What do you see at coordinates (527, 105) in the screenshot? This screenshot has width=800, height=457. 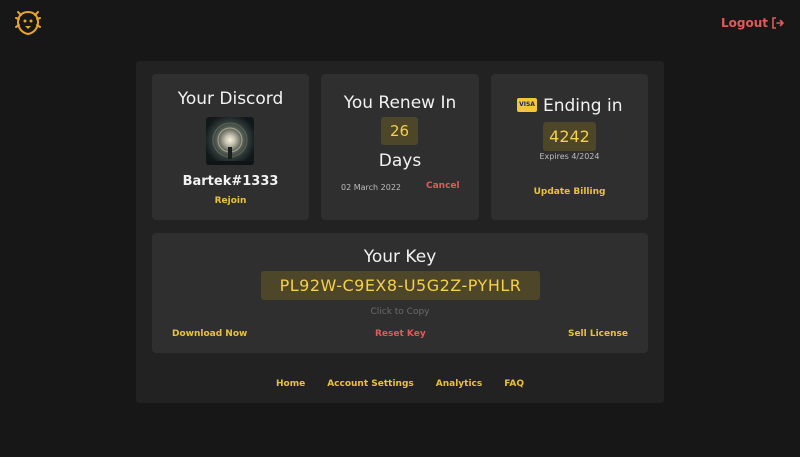 I see `visa-card-icon: VISA` at bounding box center [527, 105].